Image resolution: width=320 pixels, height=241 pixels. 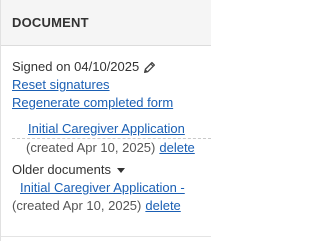 I want to click on current-document-created: (created Apr 10, 2025), so click(x=91, y=147).